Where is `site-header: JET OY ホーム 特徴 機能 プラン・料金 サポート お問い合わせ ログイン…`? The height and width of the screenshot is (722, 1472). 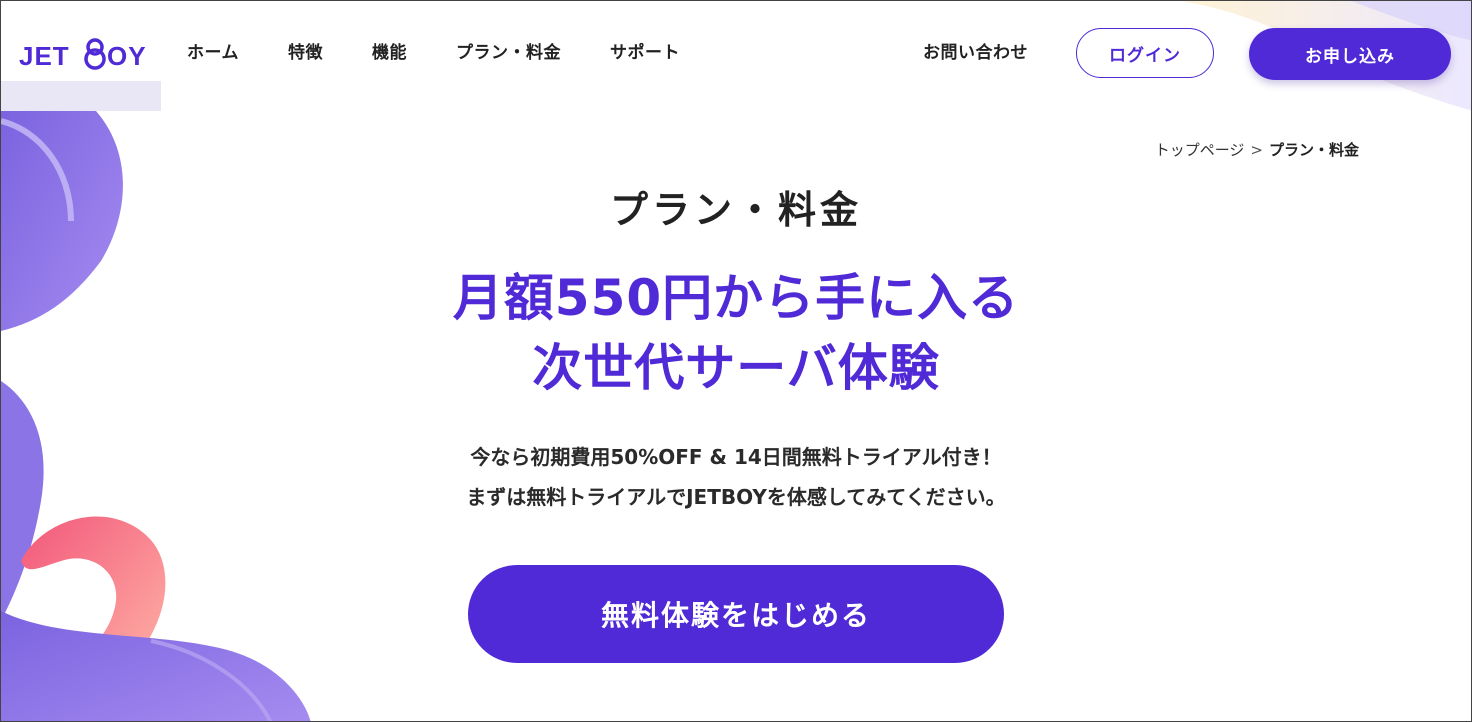 site-header: JET OY ホーム 特徴 機能 プラン・料金 サポート お問い合わせ ログイン… is located at coordinates (736, 54).